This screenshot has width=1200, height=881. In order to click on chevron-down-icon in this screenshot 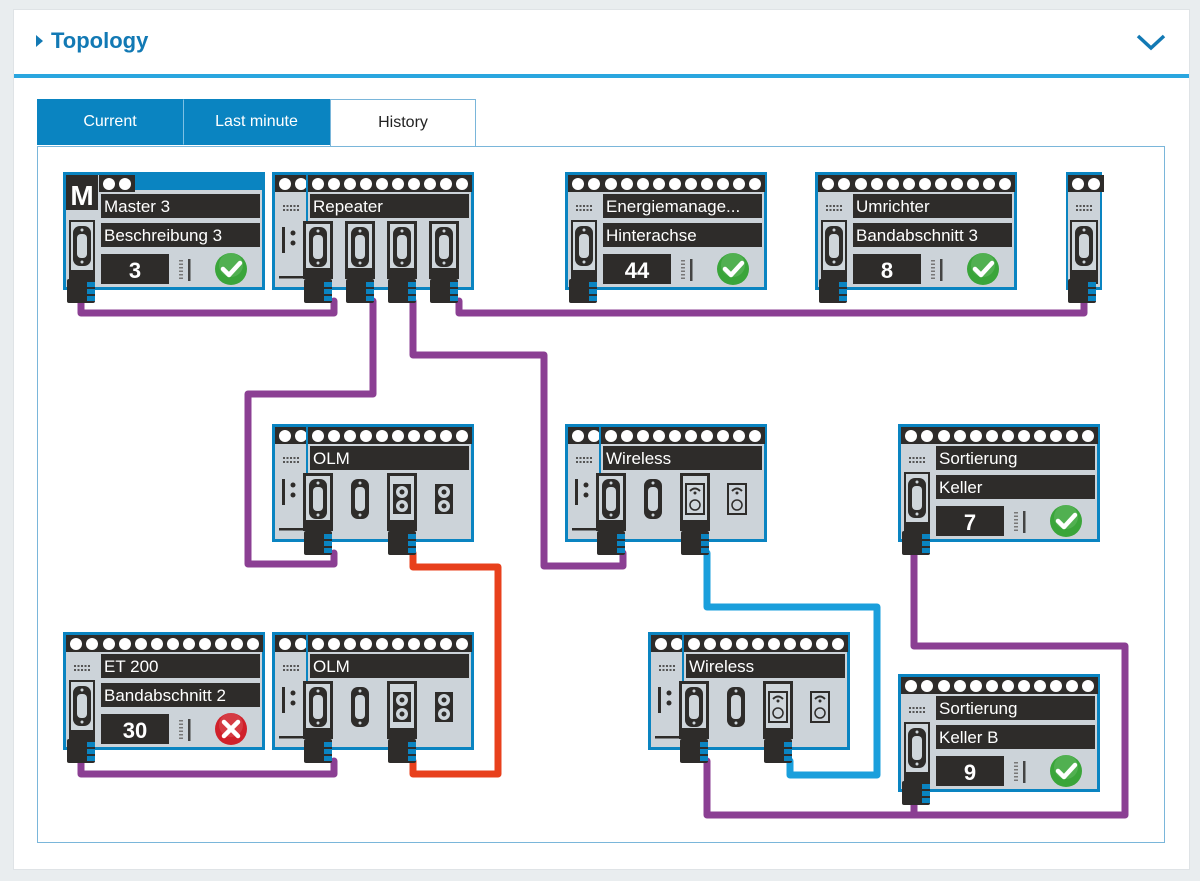, I will do `click(1151, 42)`.